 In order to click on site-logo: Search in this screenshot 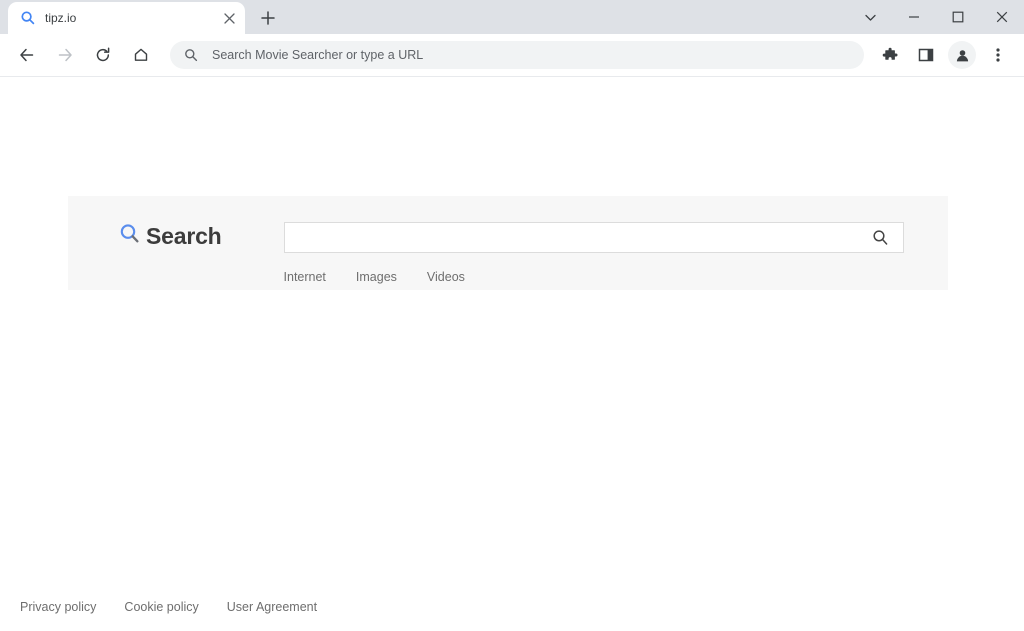, I will do `click(170, 236)`.